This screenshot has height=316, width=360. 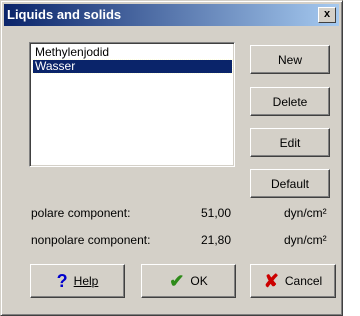 I want to click on nonpolar-component-value: 21,80, so click(x=216, y=240).